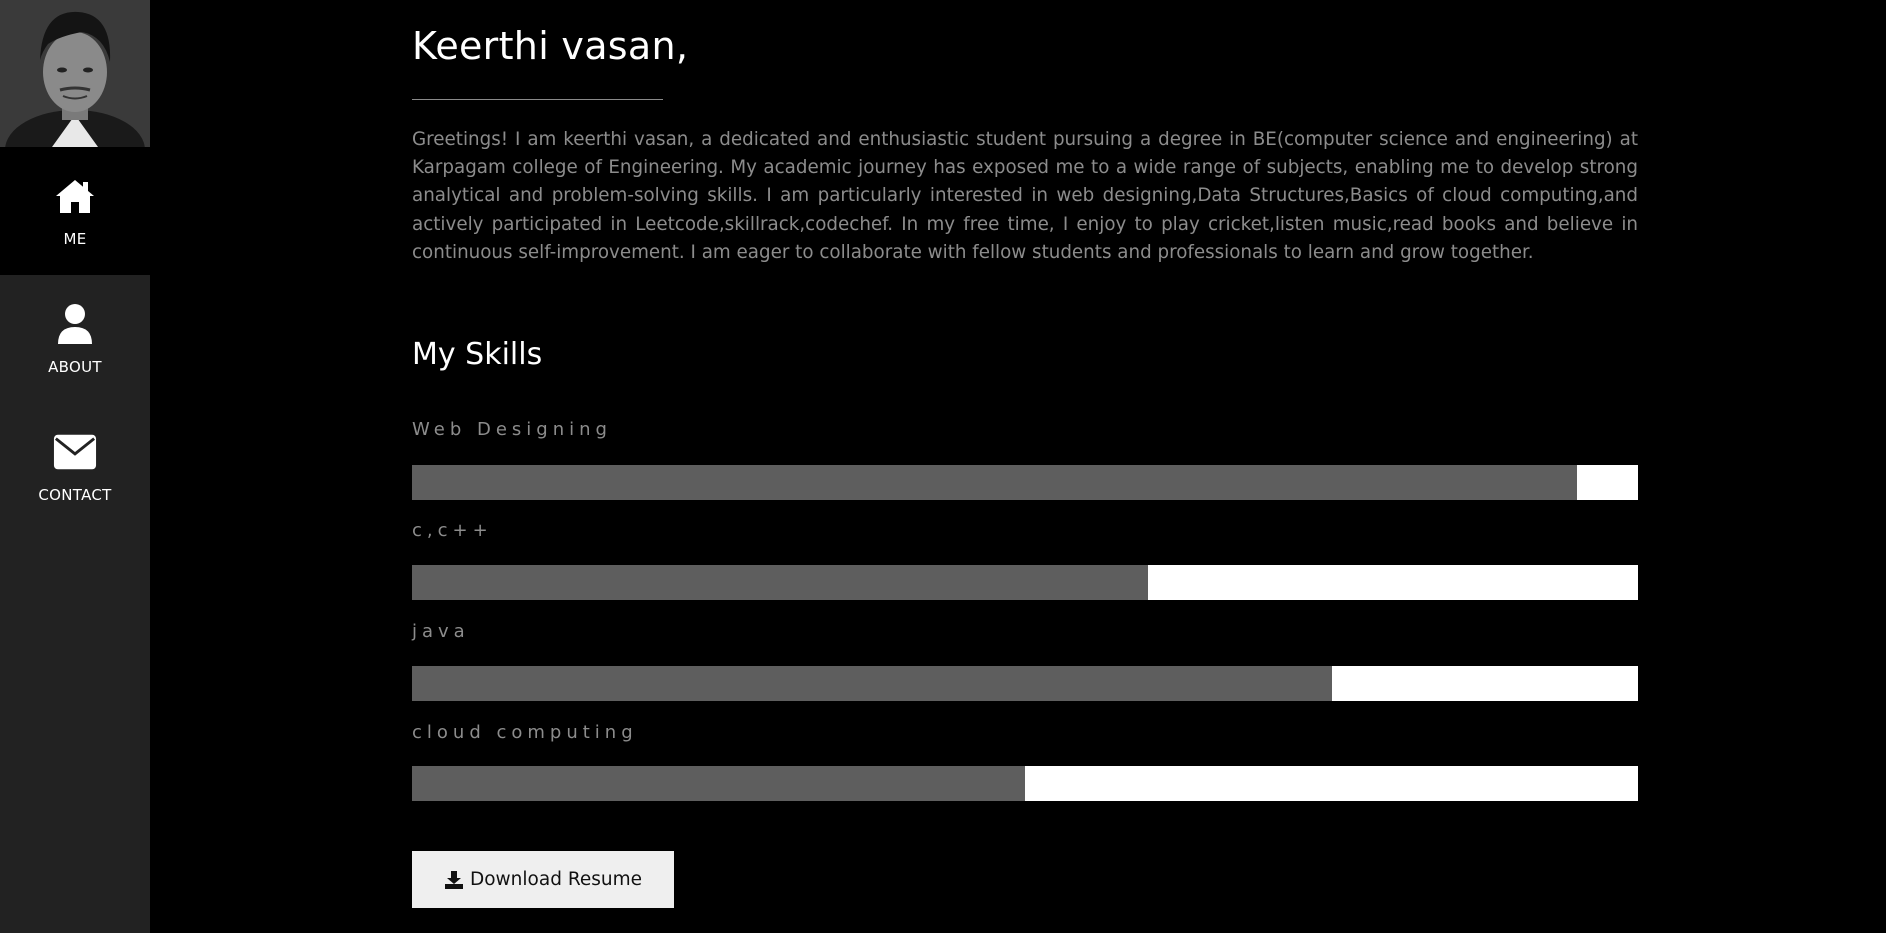  Describe the element at coordinates (454, 879) in the screenshot. I see `download-icon` at that location.